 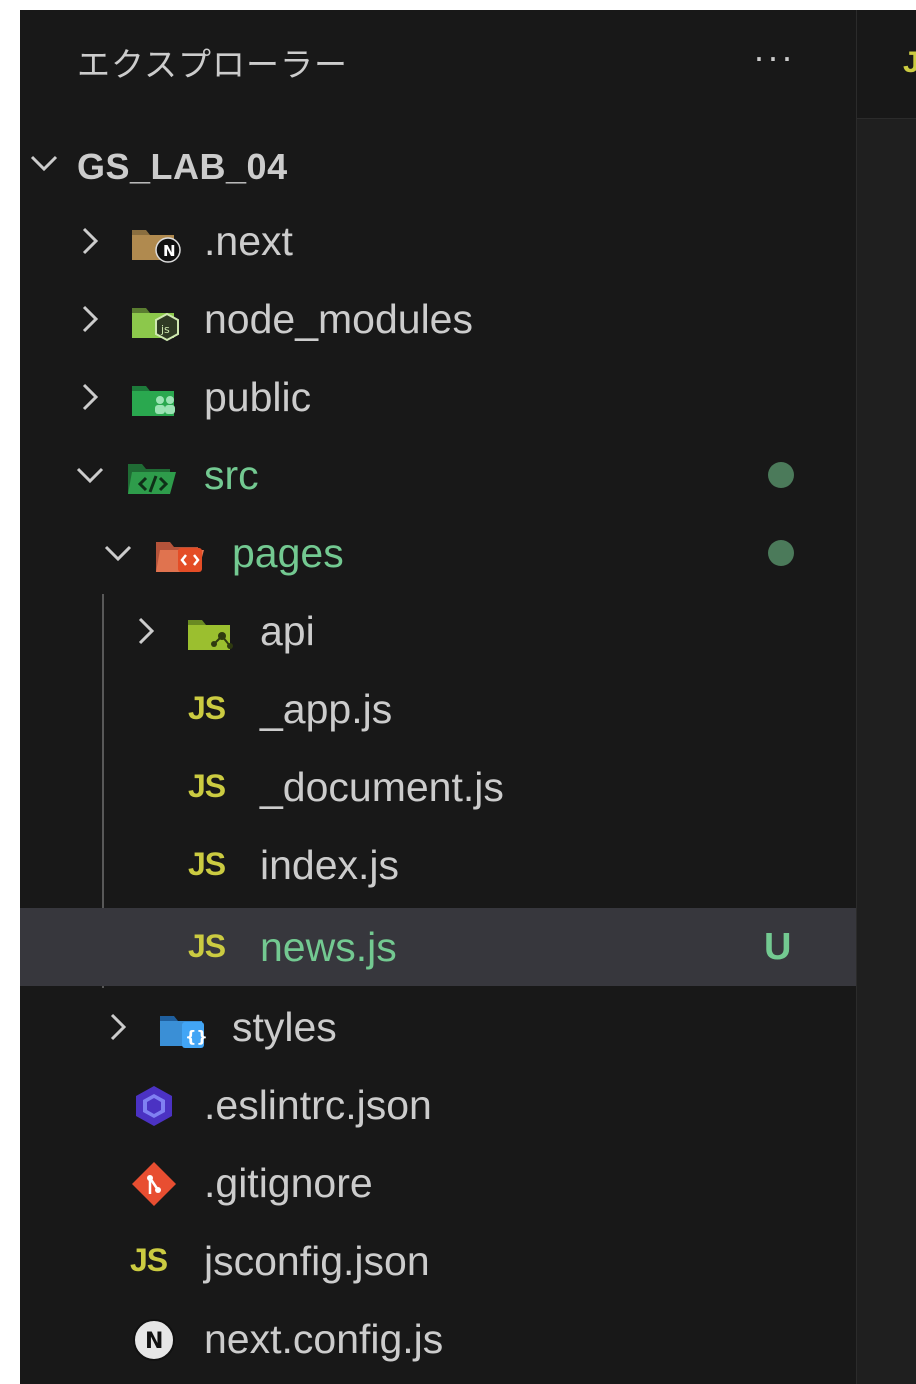 I want to click on tree-item-gitignore: .gitignore, so click(x=438, y=1183).